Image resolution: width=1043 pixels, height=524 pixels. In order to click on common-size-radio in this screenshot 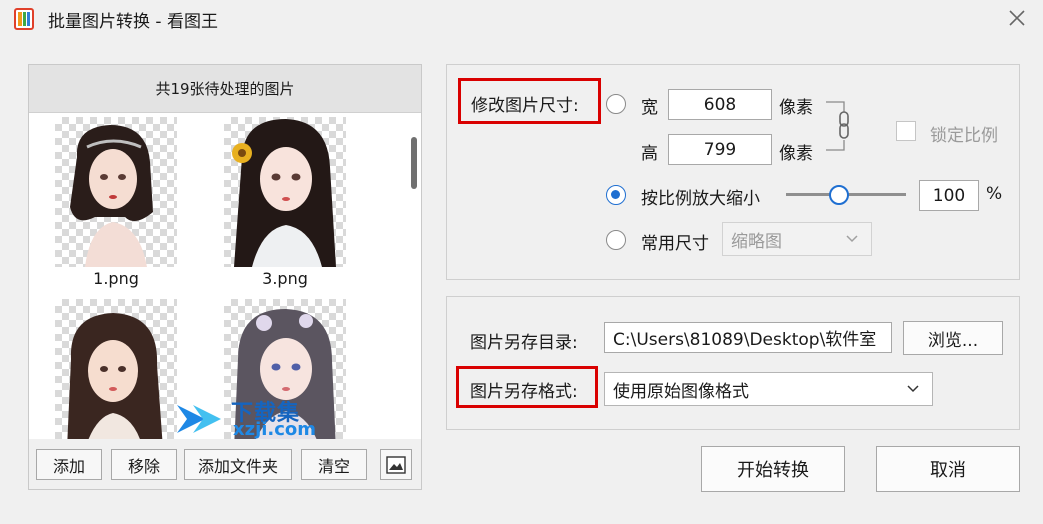, I will do `click(616, 240)`.